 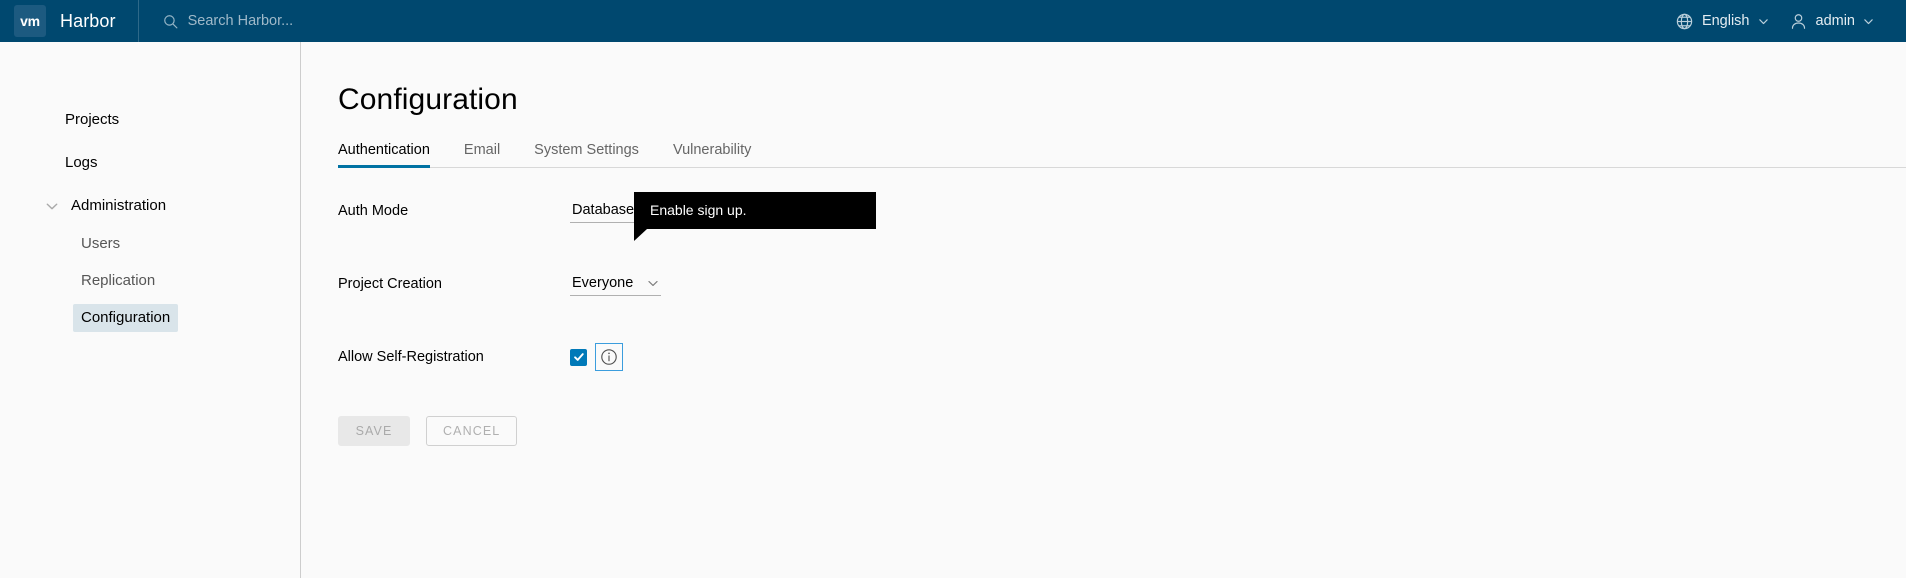 I want to click on account-label: admin, so click(x=1835, y=21).